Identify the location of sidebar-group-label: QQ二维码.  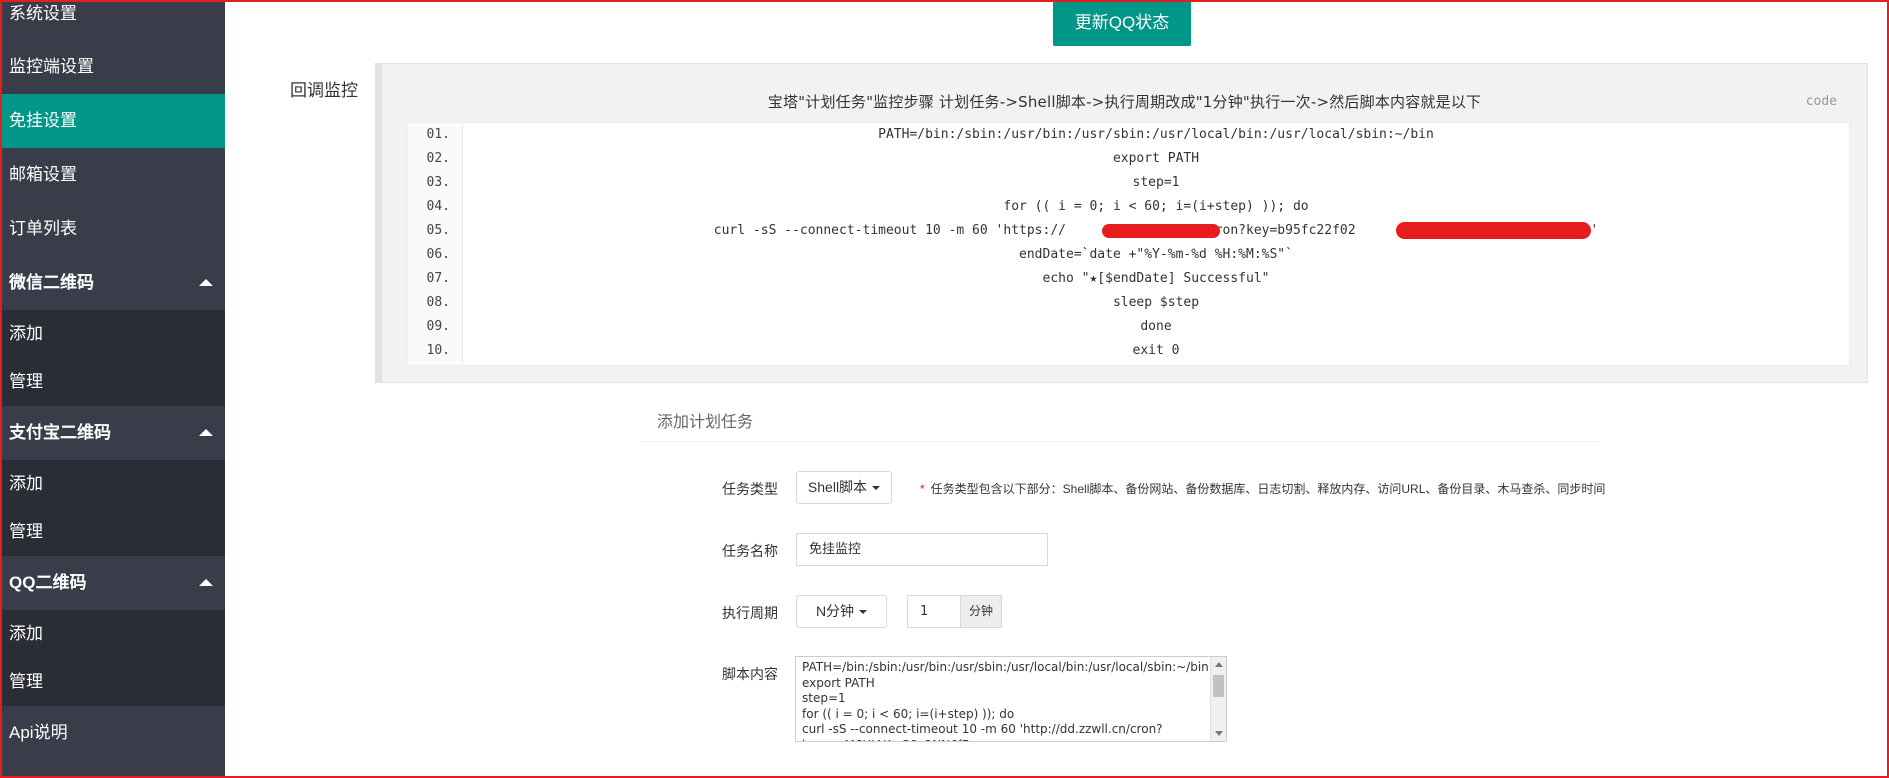
(48, 582).